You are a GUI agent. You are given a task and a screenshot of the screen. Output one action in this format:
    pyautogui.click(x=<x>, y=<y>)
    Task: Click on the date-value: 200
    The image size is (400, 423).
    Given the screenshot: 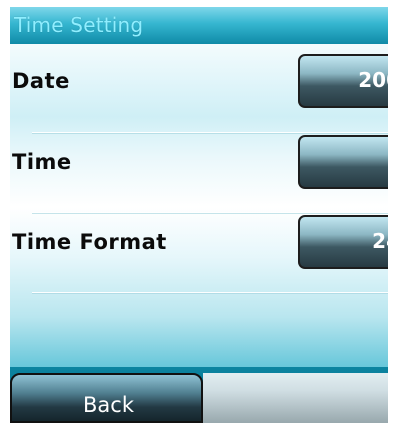 What is the action you would take?
    pyautogui.click(x=373, y=80)
    